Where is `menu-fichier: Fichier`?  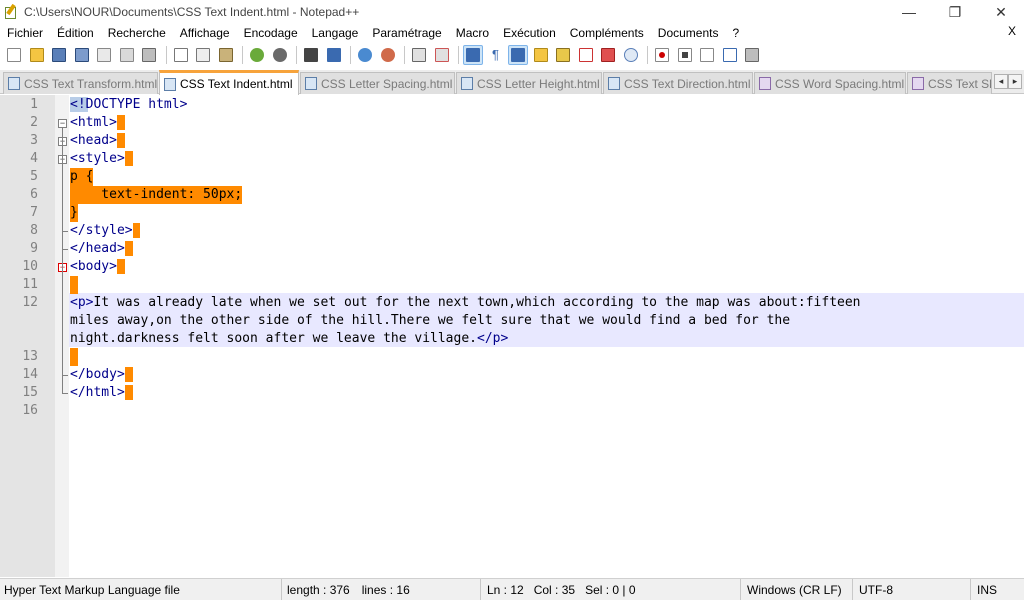 menu-fichier: Fichier is located at coordinates (25, 33).